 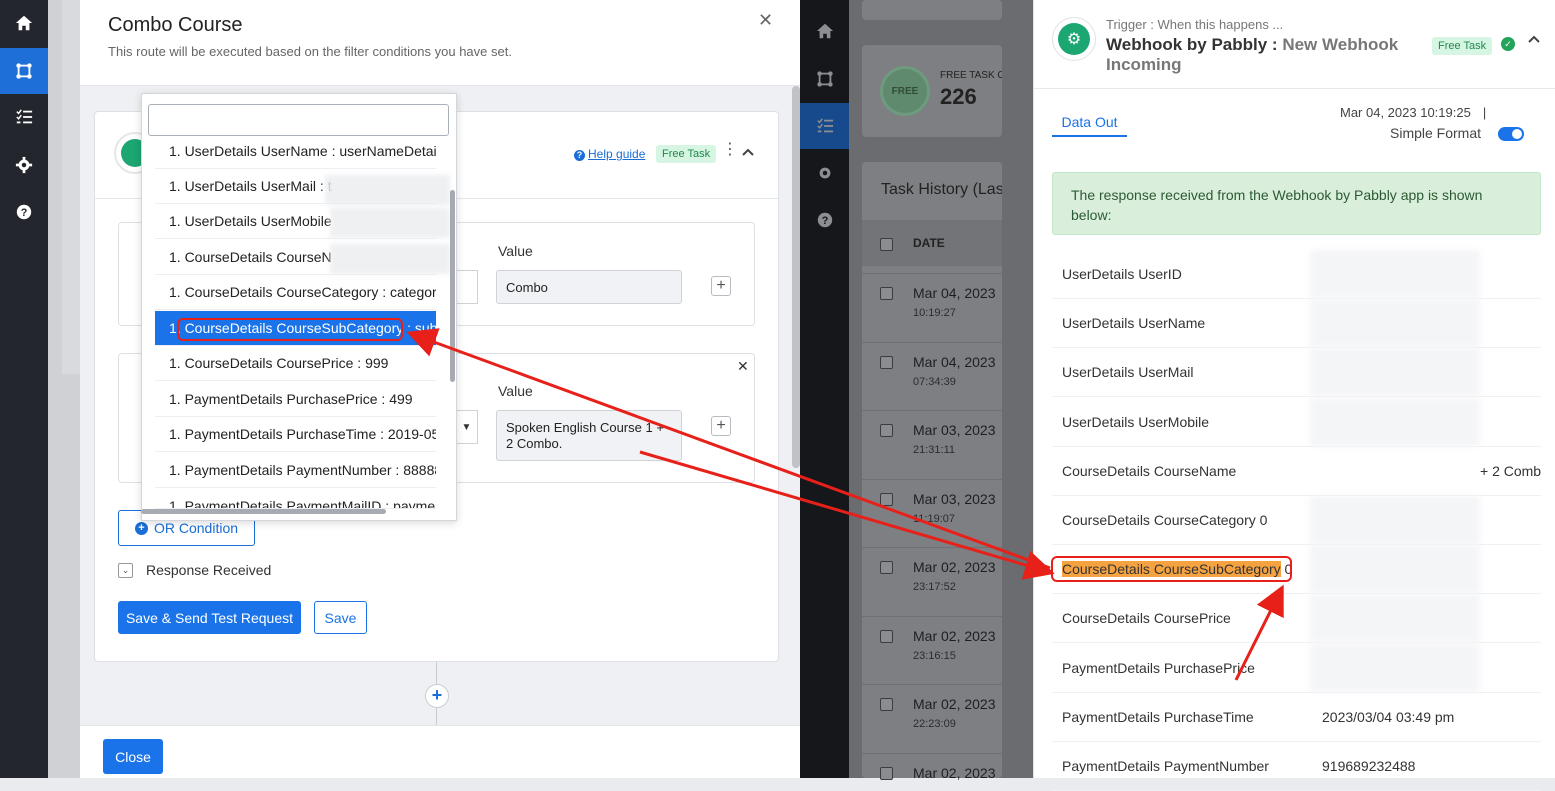 I want to click on add-step-button: +, so click(x=437, y=696).